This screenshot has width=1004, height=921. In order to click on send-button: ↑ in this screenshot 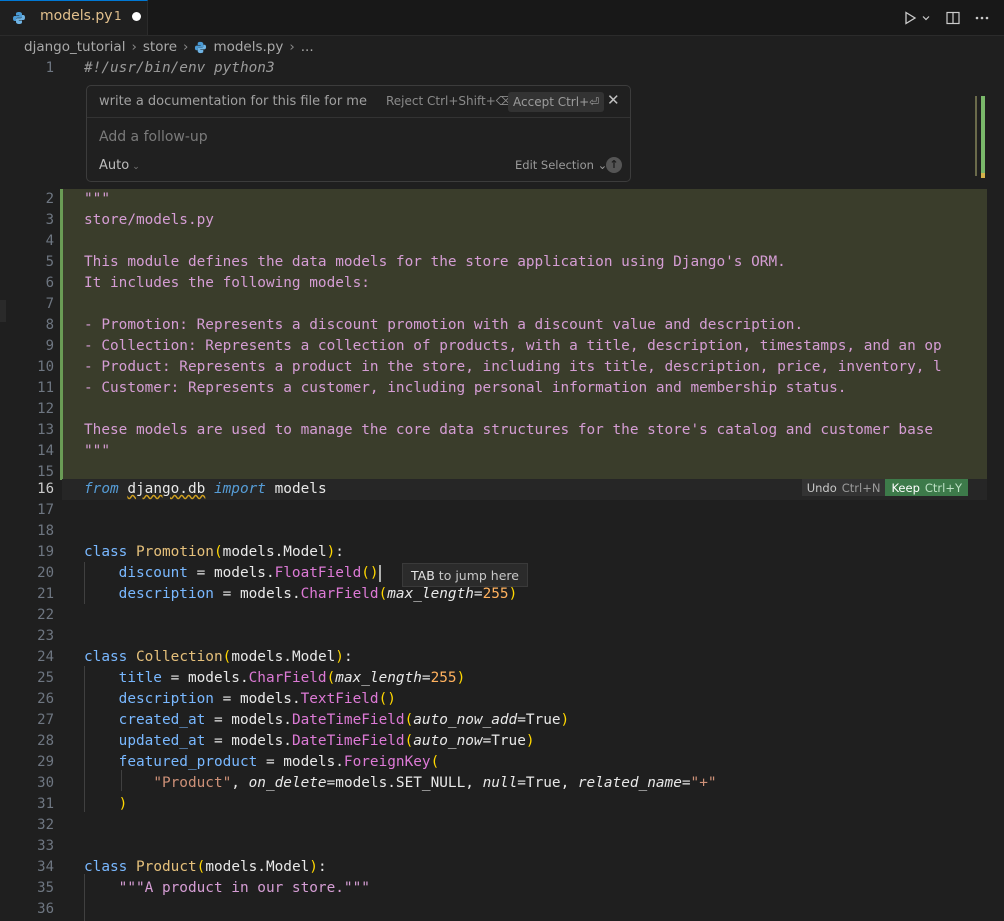, I will do `click(614, 165)`.